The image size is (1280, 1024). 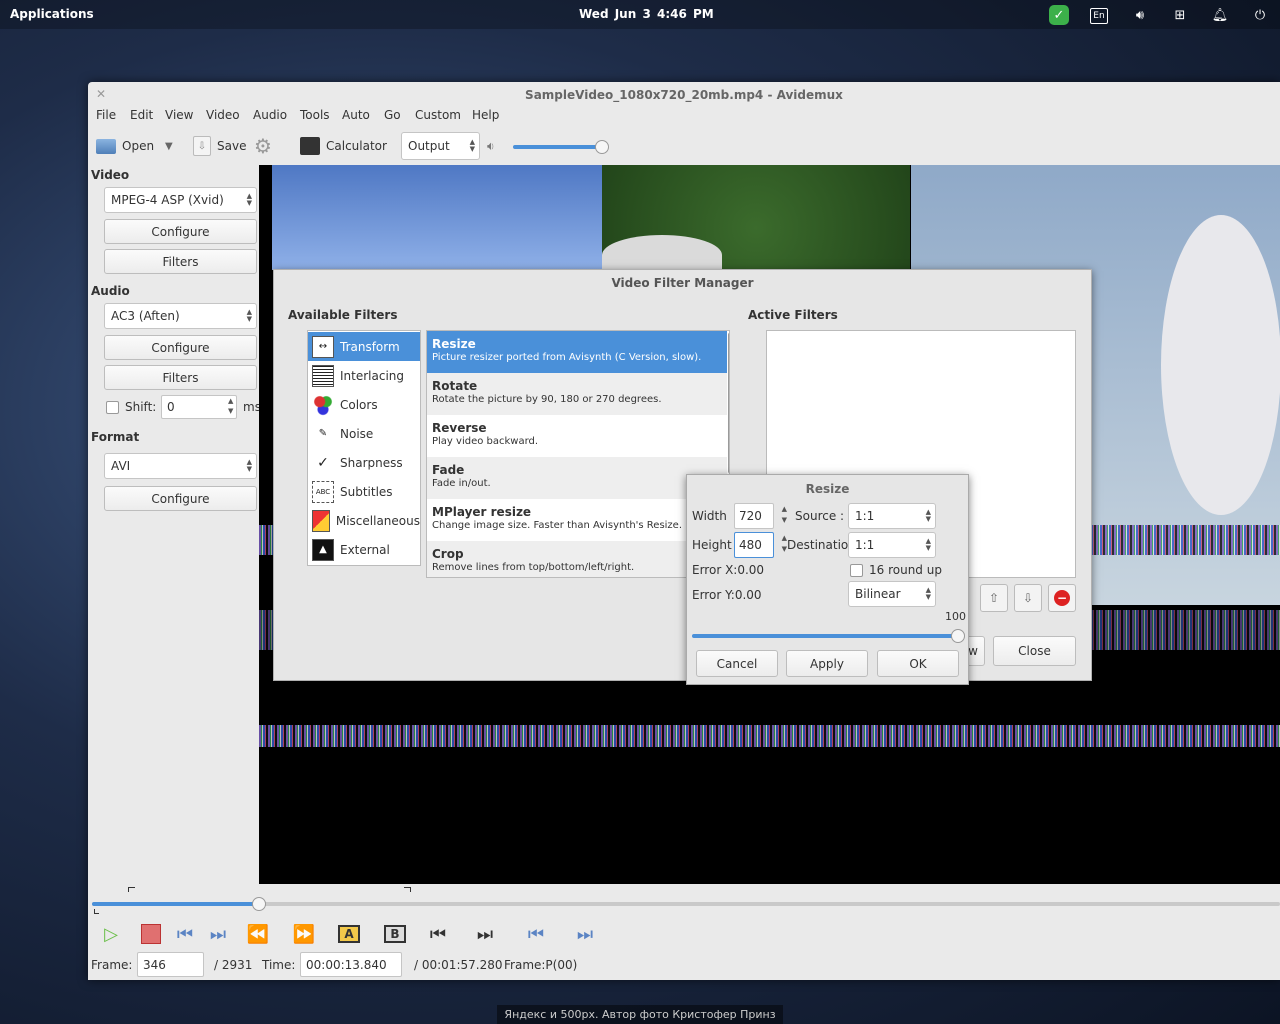 What do you see at coordinates (170, 964) in the screenshot?
I see `frame-input: 346` at bounding box center [170, 964].